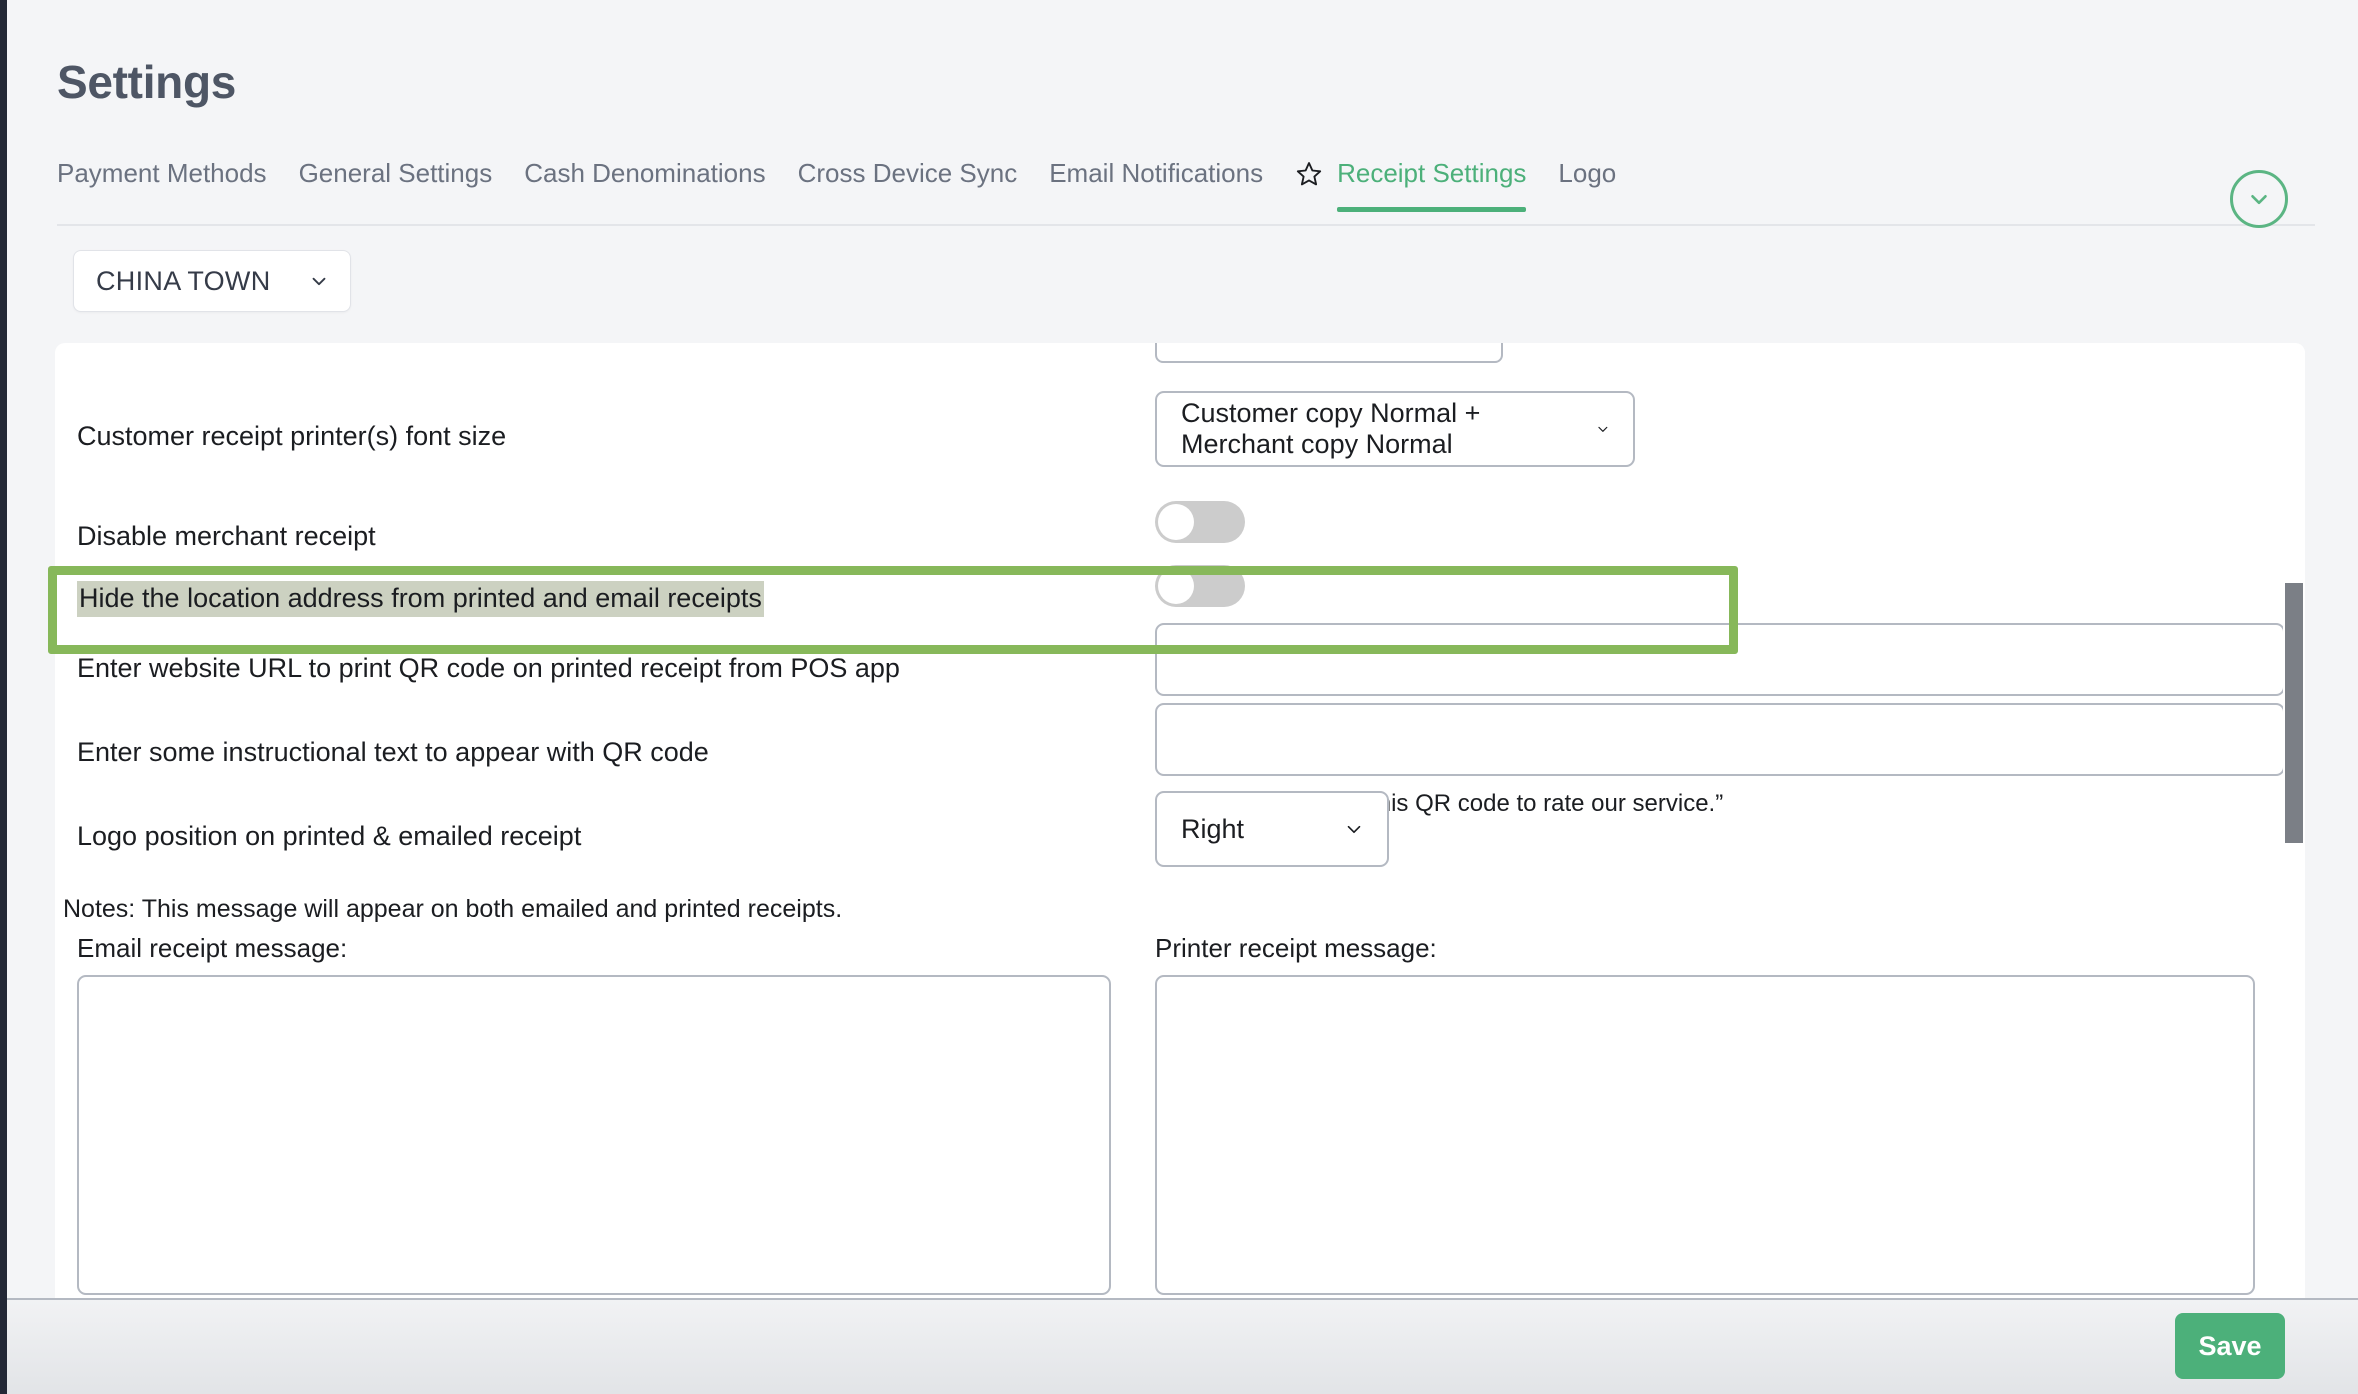  I want to click on scrolled-off-select, so click(1329, 353).